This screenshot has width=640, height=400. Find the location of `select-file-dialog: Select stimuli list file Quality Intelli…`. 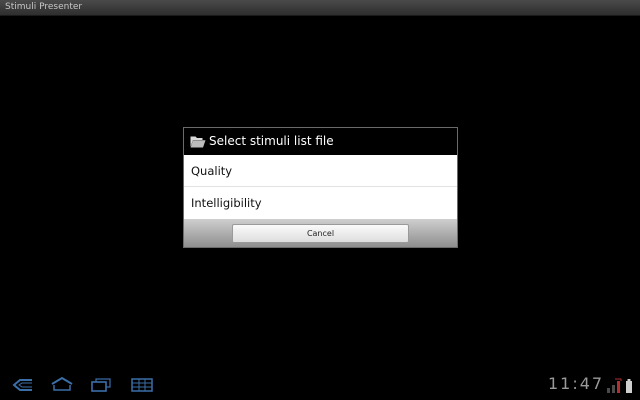

select-file-dialog: Select stimuli list file Quality Intelli… is located at coordinates (320, 187).